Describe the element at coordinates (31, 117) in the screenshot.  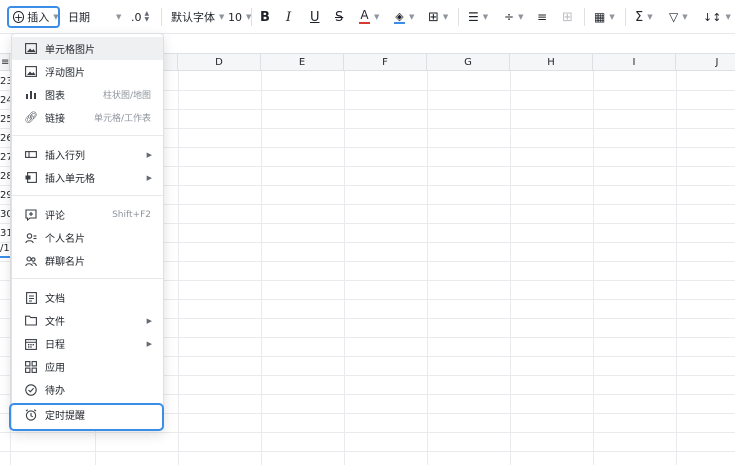
I see `link-icon: 🔗︎` at that location.